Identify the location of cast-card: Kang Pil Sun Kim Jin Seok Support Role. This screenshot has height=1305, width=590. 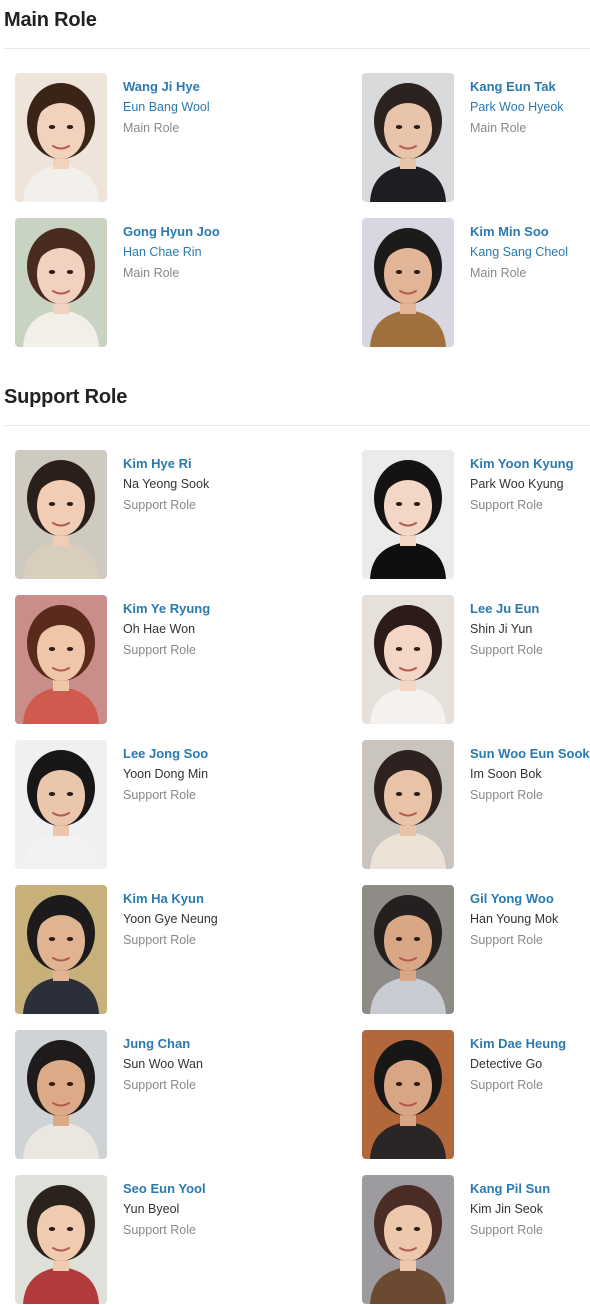
(476, 1240).